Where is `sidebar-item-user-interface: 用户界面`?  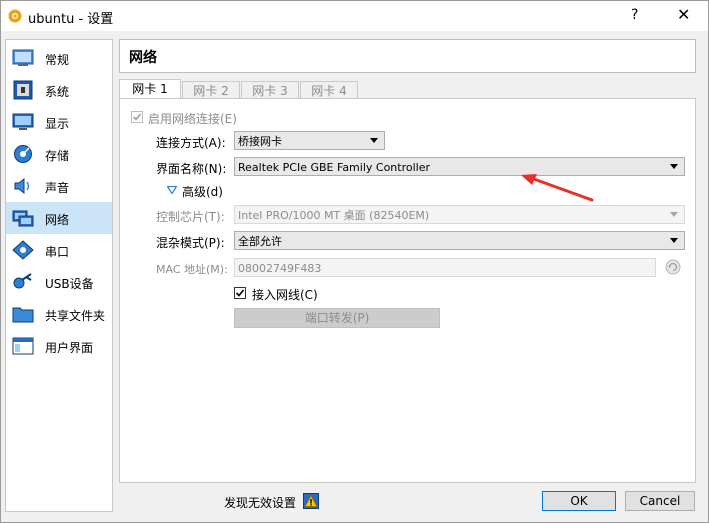 sidebar-item-user-interface: 用户界面 is located at coordinates (59, 346).